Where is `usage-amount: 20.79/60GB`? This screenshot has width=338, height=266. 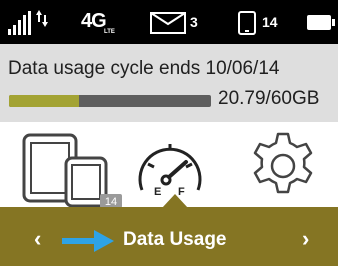
usage-amount: 20.79/60GB is located at coordinates (269, 98).